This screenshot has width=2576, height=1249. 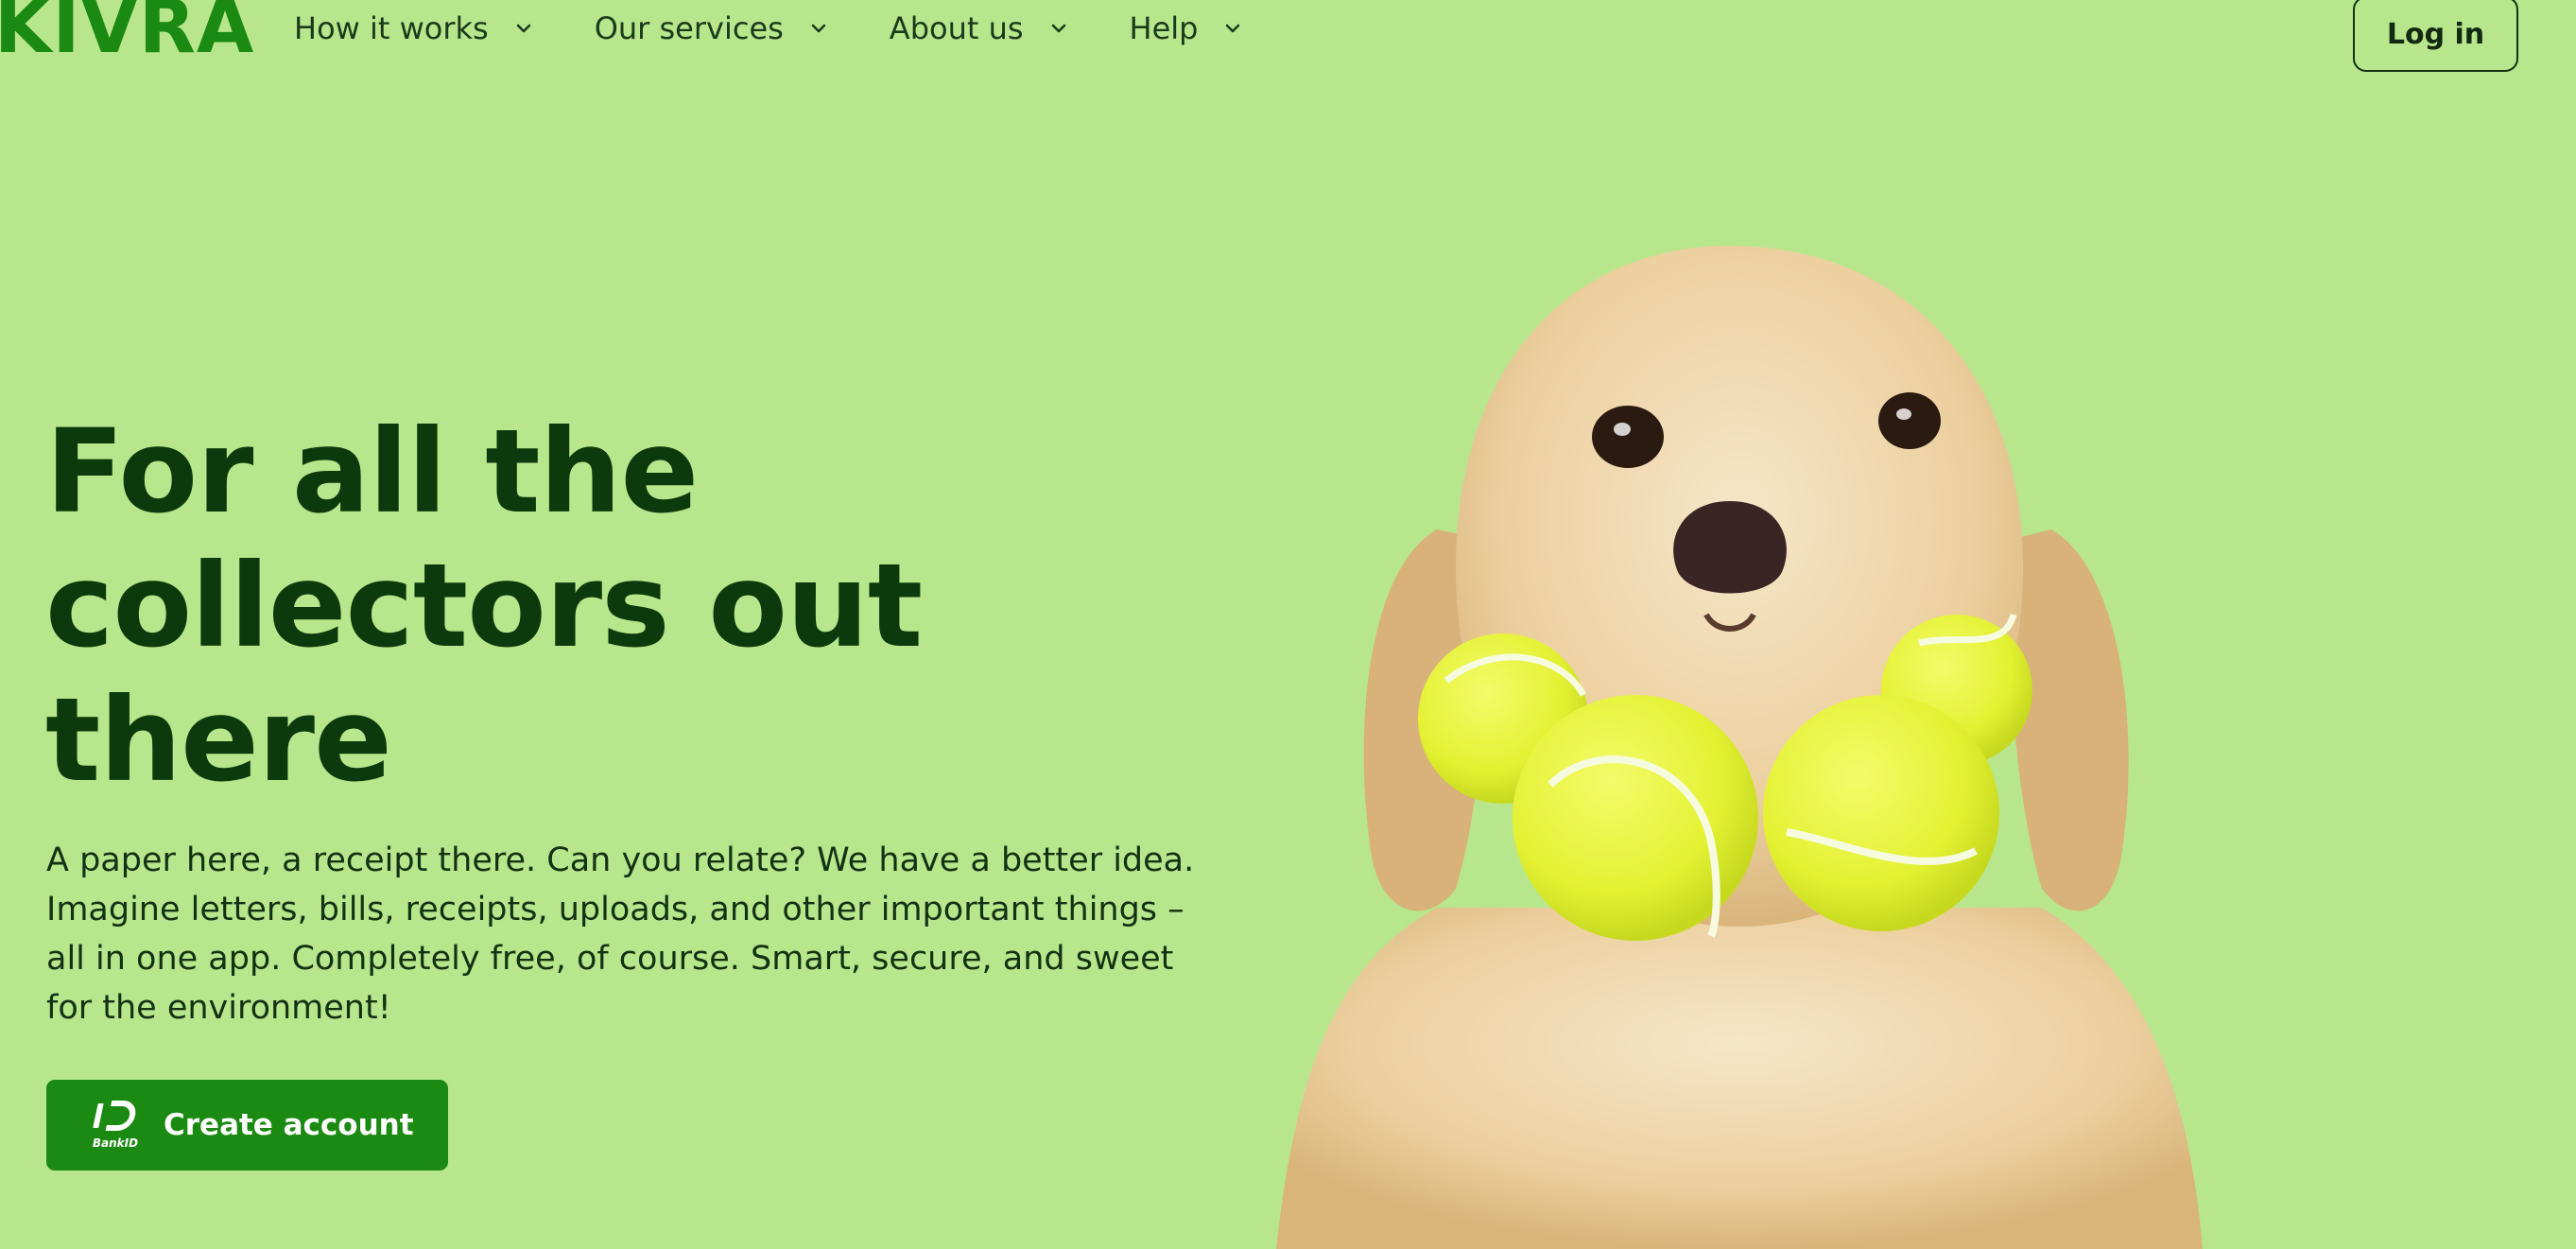 I want to click on nav-label: Help, so click(x=1164, y=28).